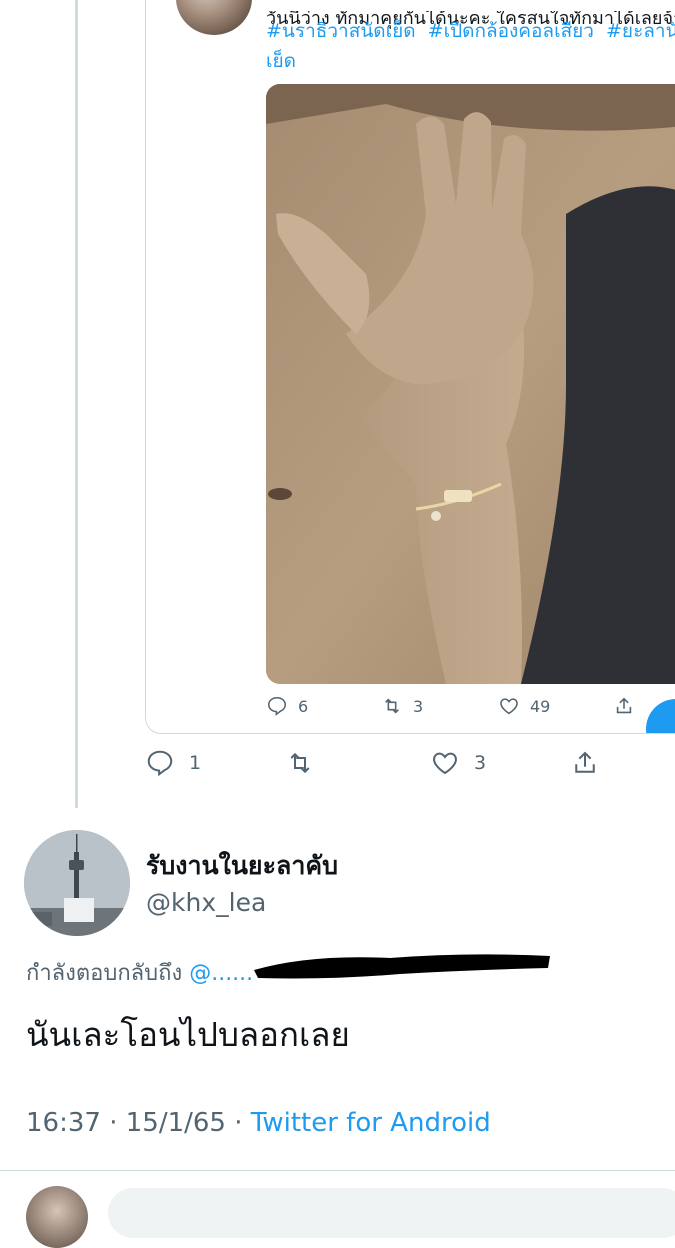  I want to click on tower-photo, so click(77, 883).